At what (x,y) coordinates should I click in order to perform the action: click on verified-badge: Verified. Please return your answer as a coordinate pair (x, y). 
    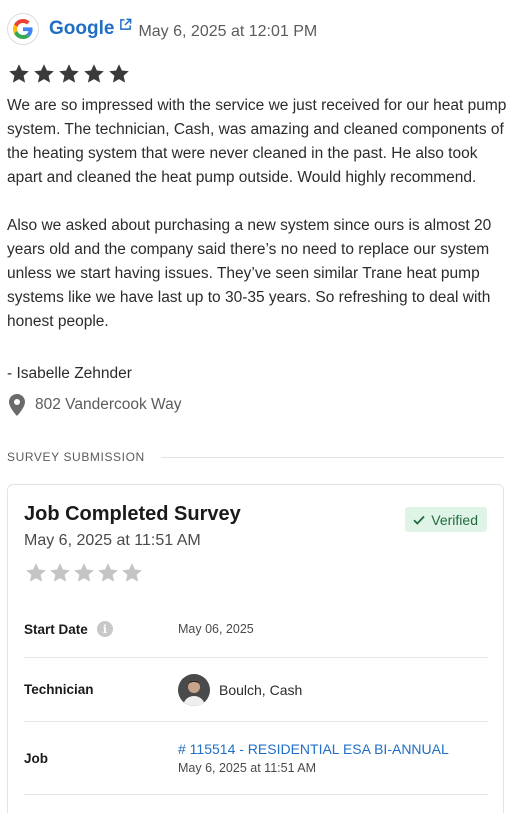
    Looking at the image, I should click on (446, 519).